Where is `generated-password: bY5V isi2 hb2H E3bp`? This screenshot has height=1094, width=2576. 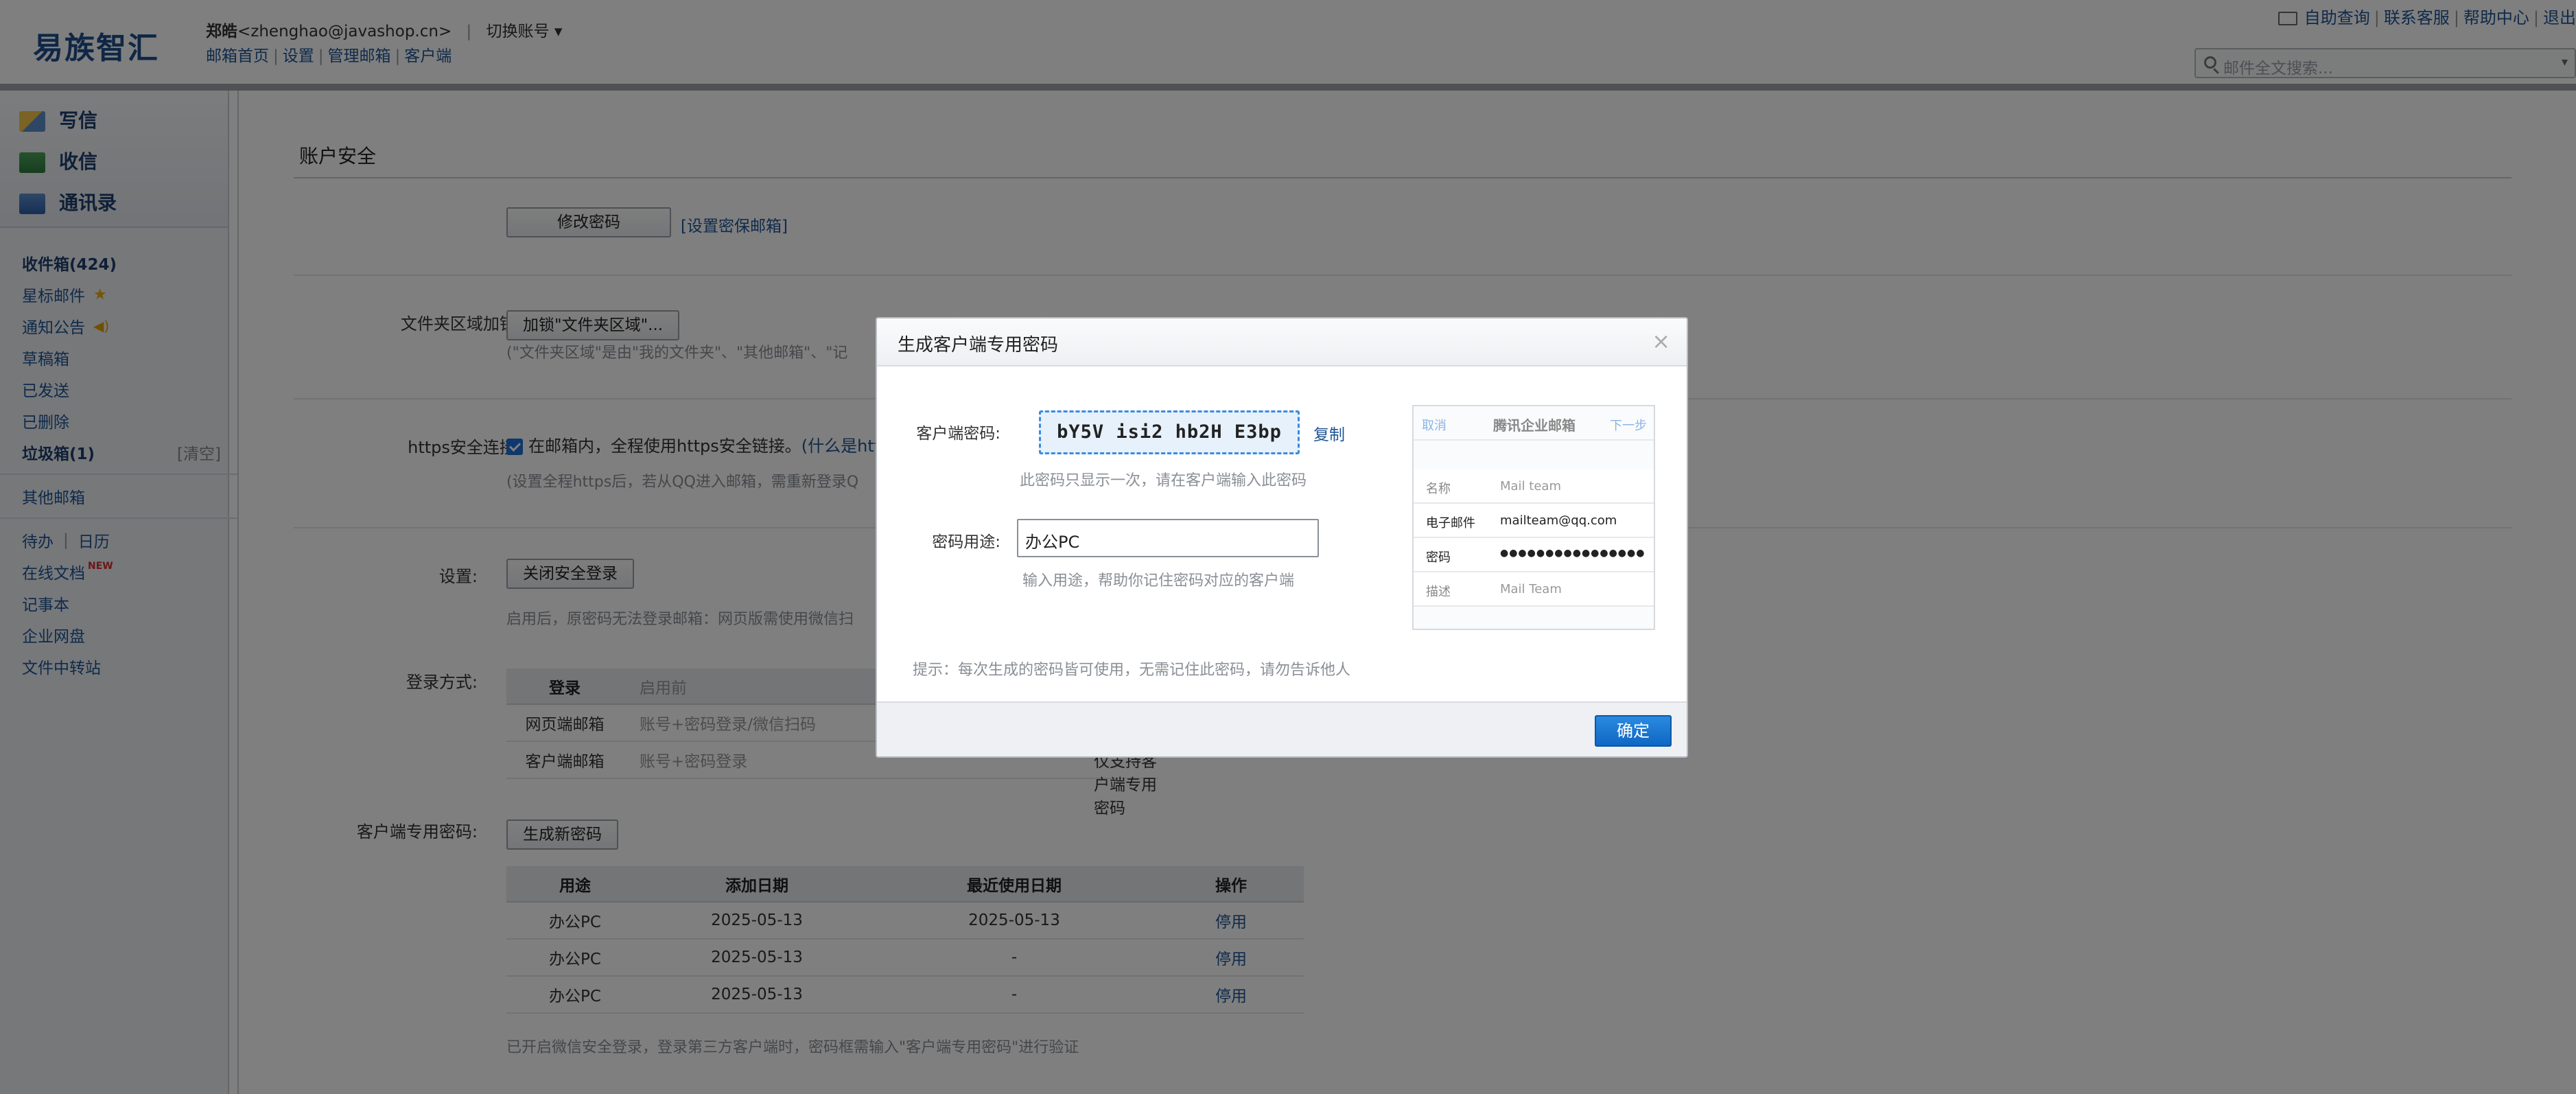
generated-password: bY5V isi2 hb2H E3bp is located at coordinates (1169, 432).